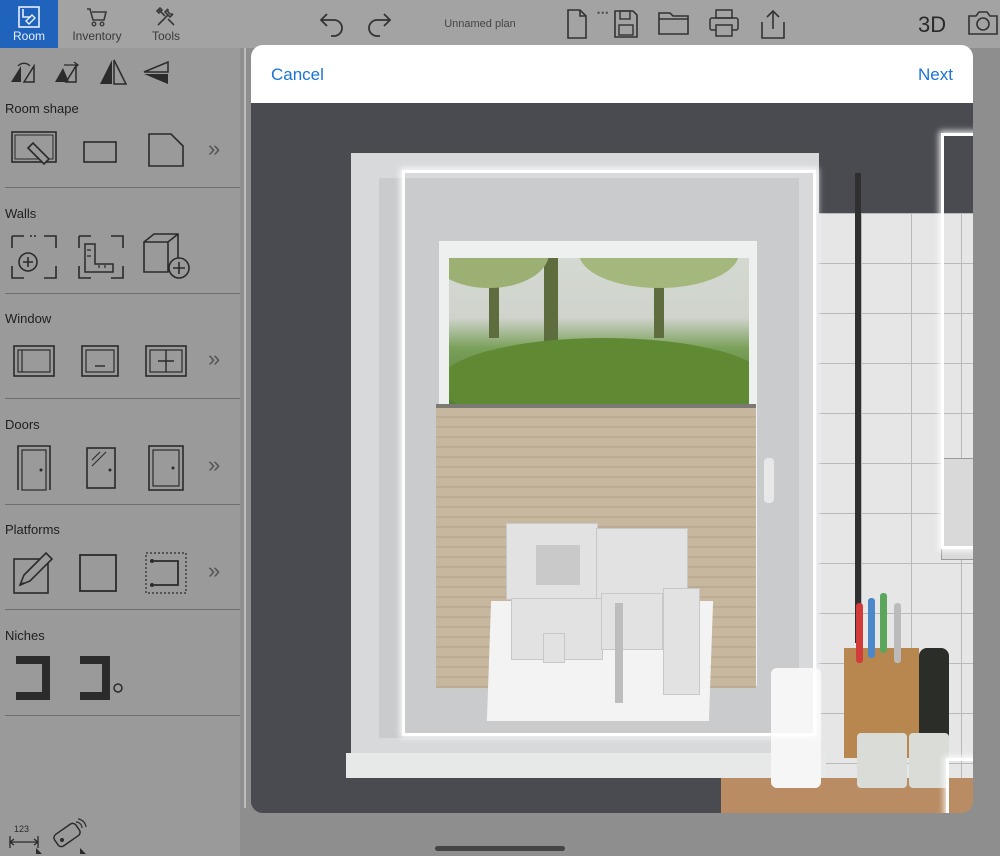  I want to click on section-title-walls: Walls, so click(21, 213).